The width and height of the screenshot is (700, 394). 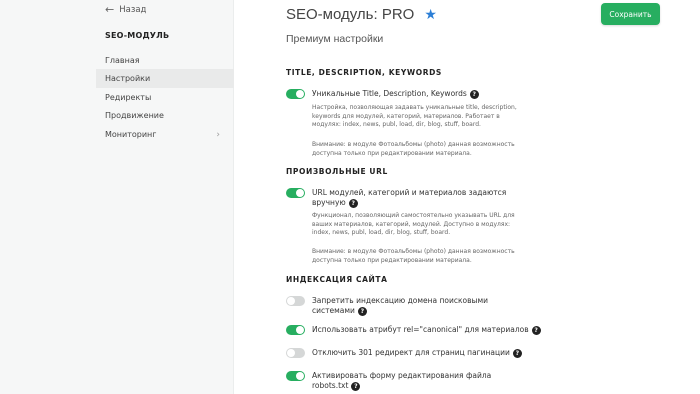 What do you see at coordinates (402, 375) in the screenshot?
I see `option-label-text: Активировать форму редактирования файла` at bounding box center [402, 375].